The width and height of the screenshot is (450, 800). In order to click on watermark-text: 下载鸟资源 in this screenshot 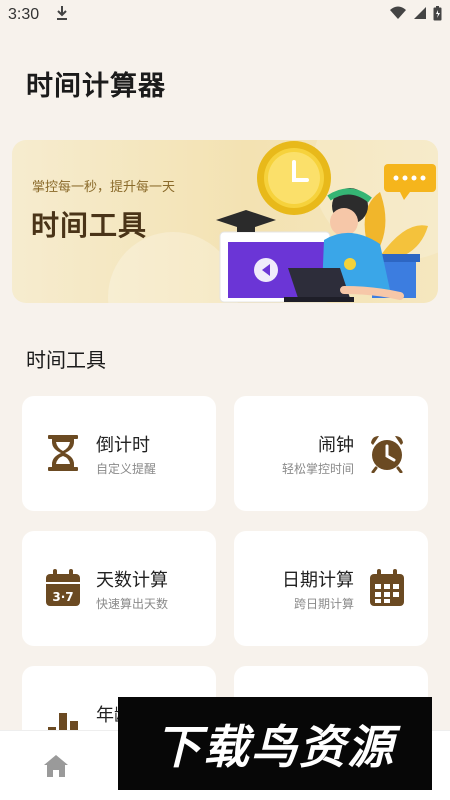, I will do `click(275, 746)`.